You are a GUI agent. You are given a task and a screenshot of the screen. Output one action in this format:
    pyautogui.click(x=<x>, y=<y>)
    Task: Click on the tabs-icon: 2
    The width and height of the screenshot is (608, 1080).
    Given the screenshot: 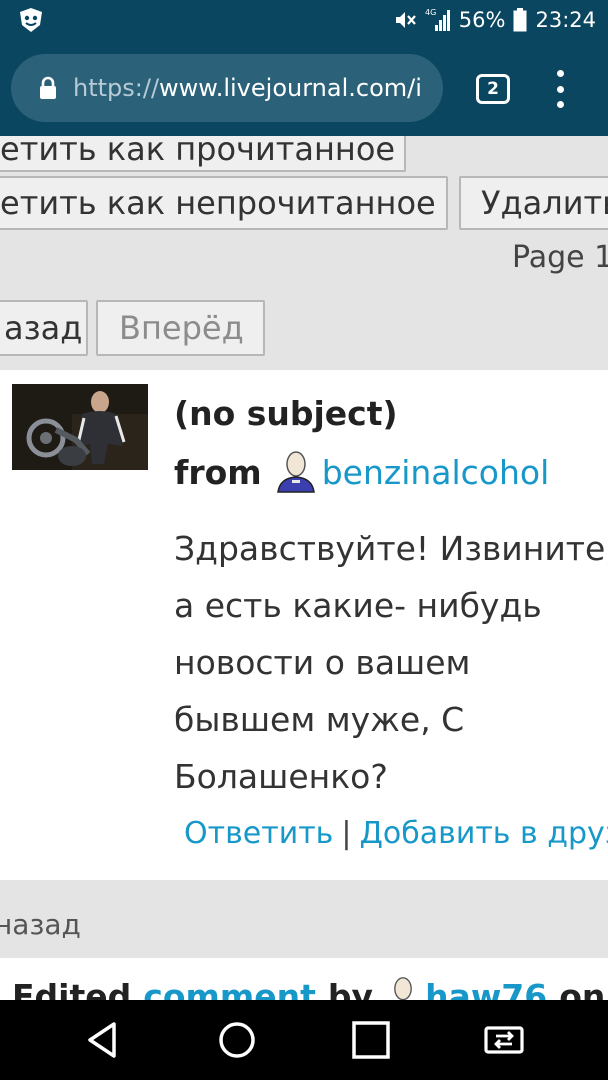 What is the action you would take?
    pyautogui.click(x=493, y=89)
    